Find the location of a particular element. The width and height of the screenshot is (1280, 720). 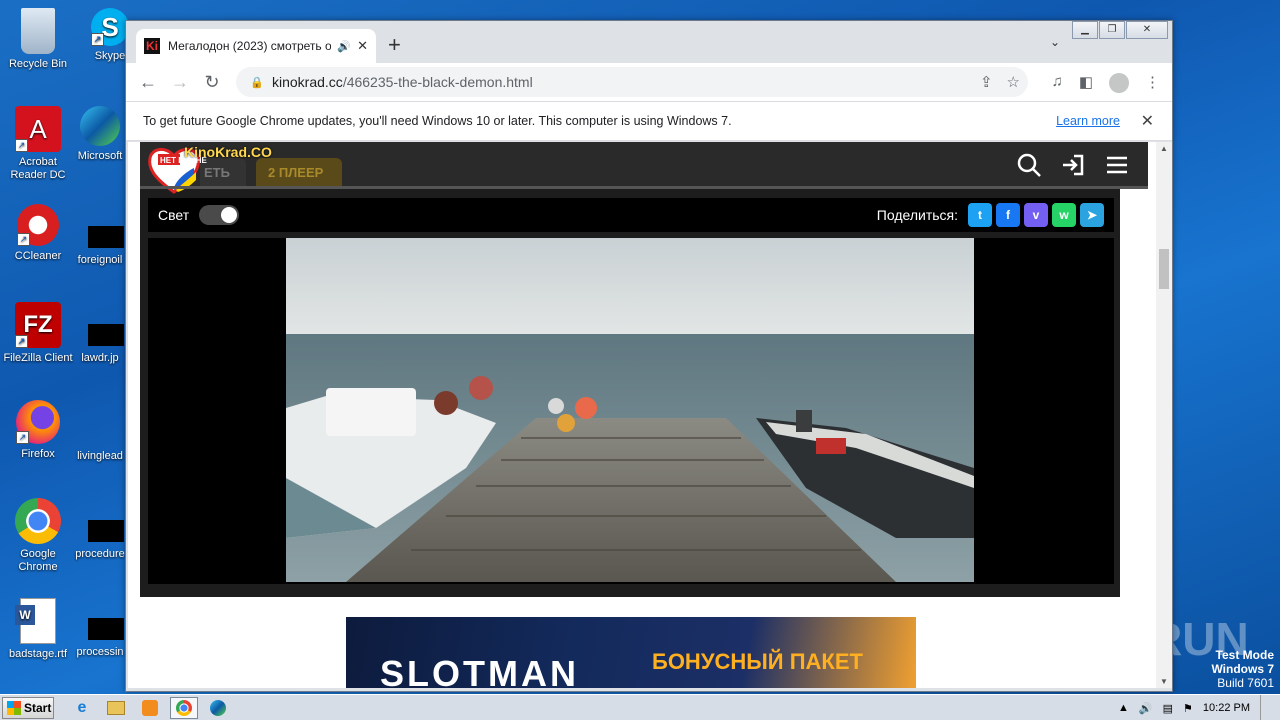

filezilla-icon: FZ ↗ is located at coordinates (38, 325).